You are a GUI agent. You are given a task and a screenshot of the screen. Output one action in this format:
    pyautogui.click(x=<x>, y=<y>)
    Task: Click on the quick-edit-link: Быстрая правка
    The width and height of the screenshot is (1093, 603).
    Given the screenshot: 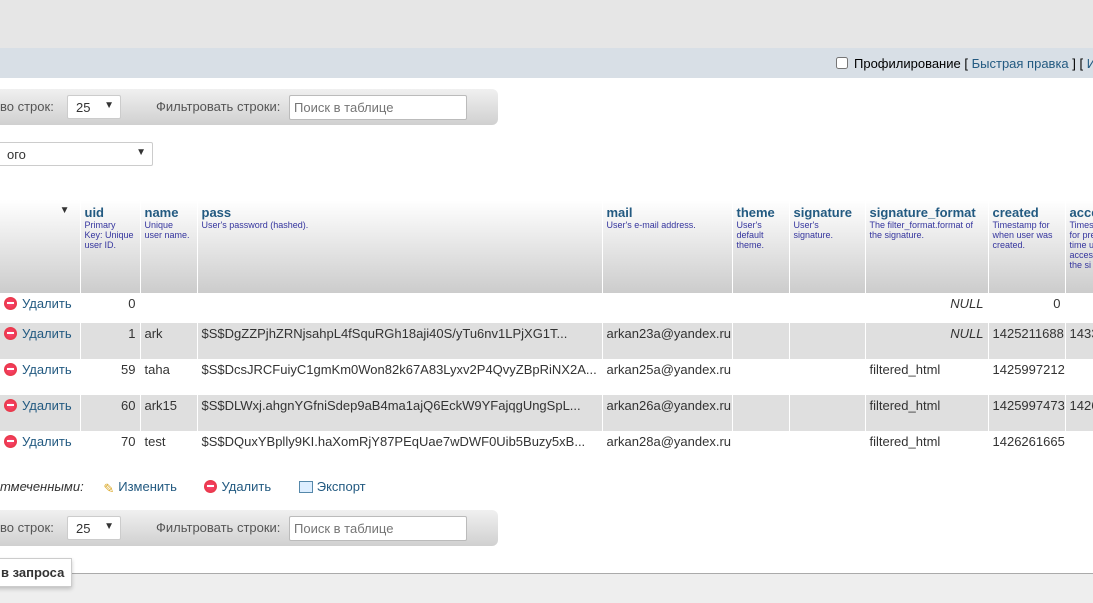 What is the action you would take?
    pyautogui.click(x=1020, y=63)
    